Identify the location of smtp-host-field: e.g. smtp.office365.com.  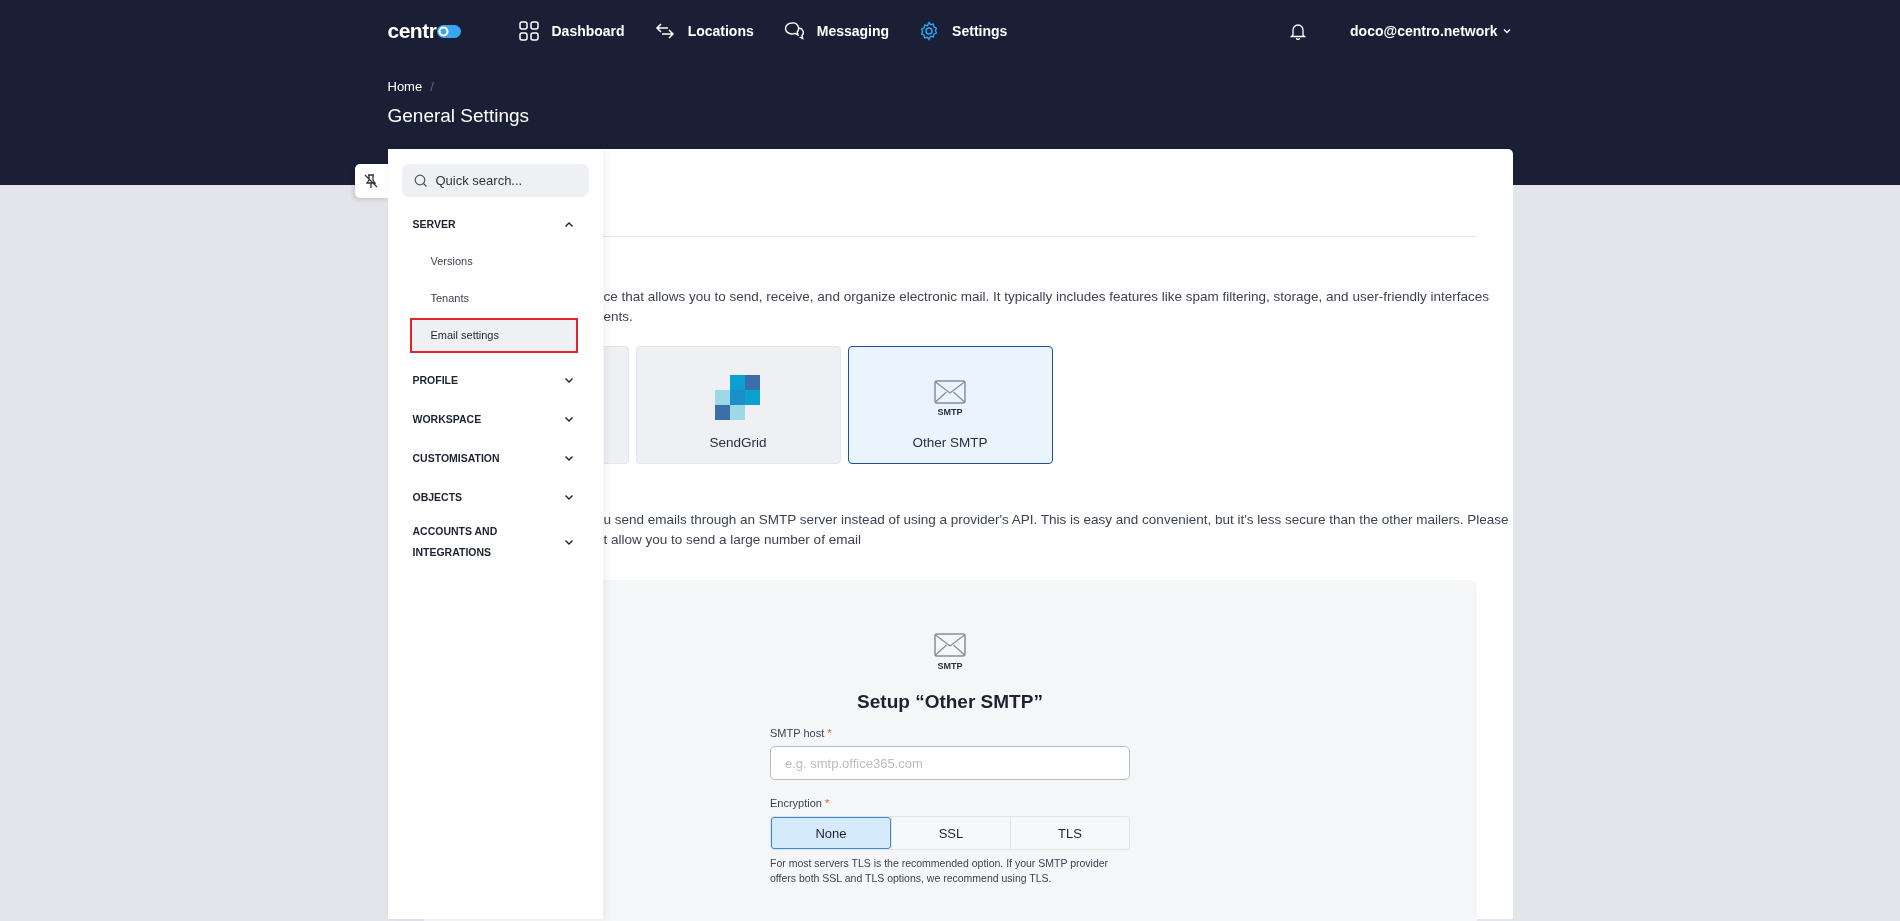
(950, 763).